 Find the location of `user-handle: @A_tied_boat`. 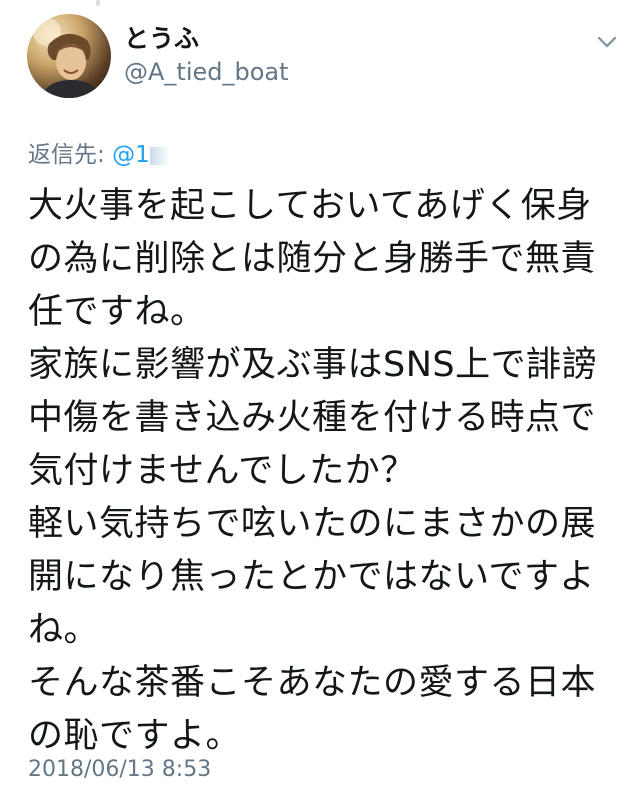

user-handle: @A_tied_boat is located at coordinates (206, 72).